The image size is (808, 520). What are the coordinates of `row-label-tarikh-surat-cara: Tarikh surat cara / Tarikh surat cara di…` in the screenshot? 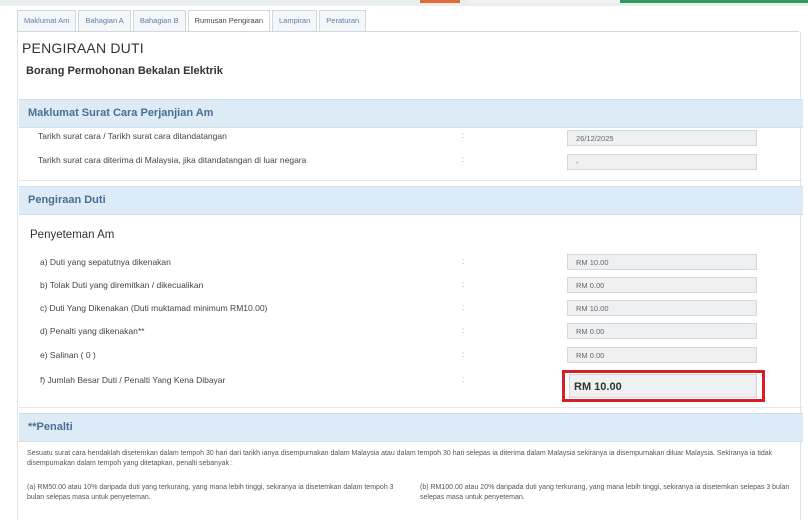 It's located at (132, 136).